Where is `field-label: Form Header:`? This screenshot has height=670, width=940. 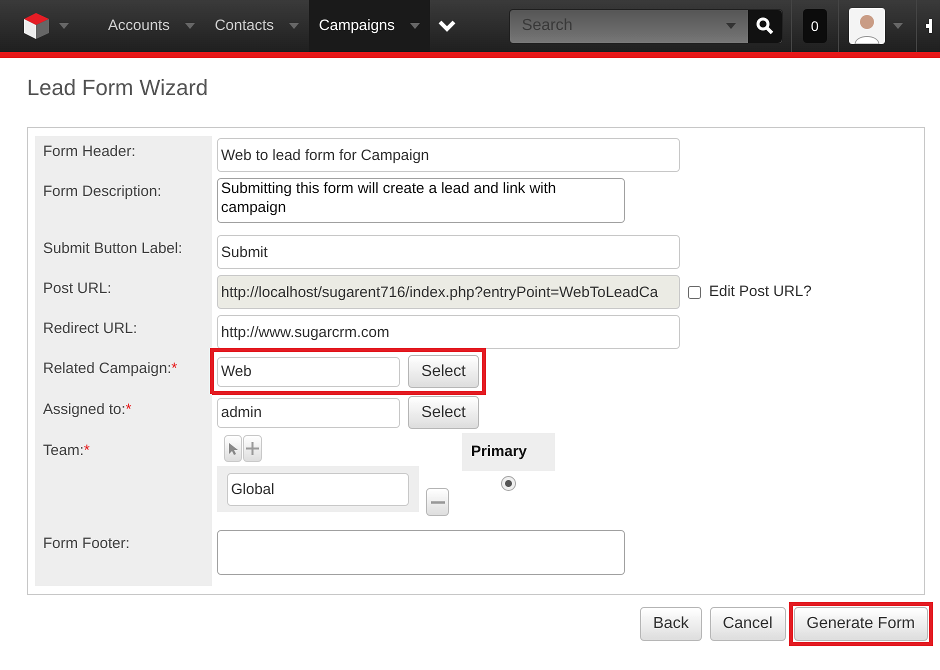 field-label: Form Header: is located at coordinates (89, 151).